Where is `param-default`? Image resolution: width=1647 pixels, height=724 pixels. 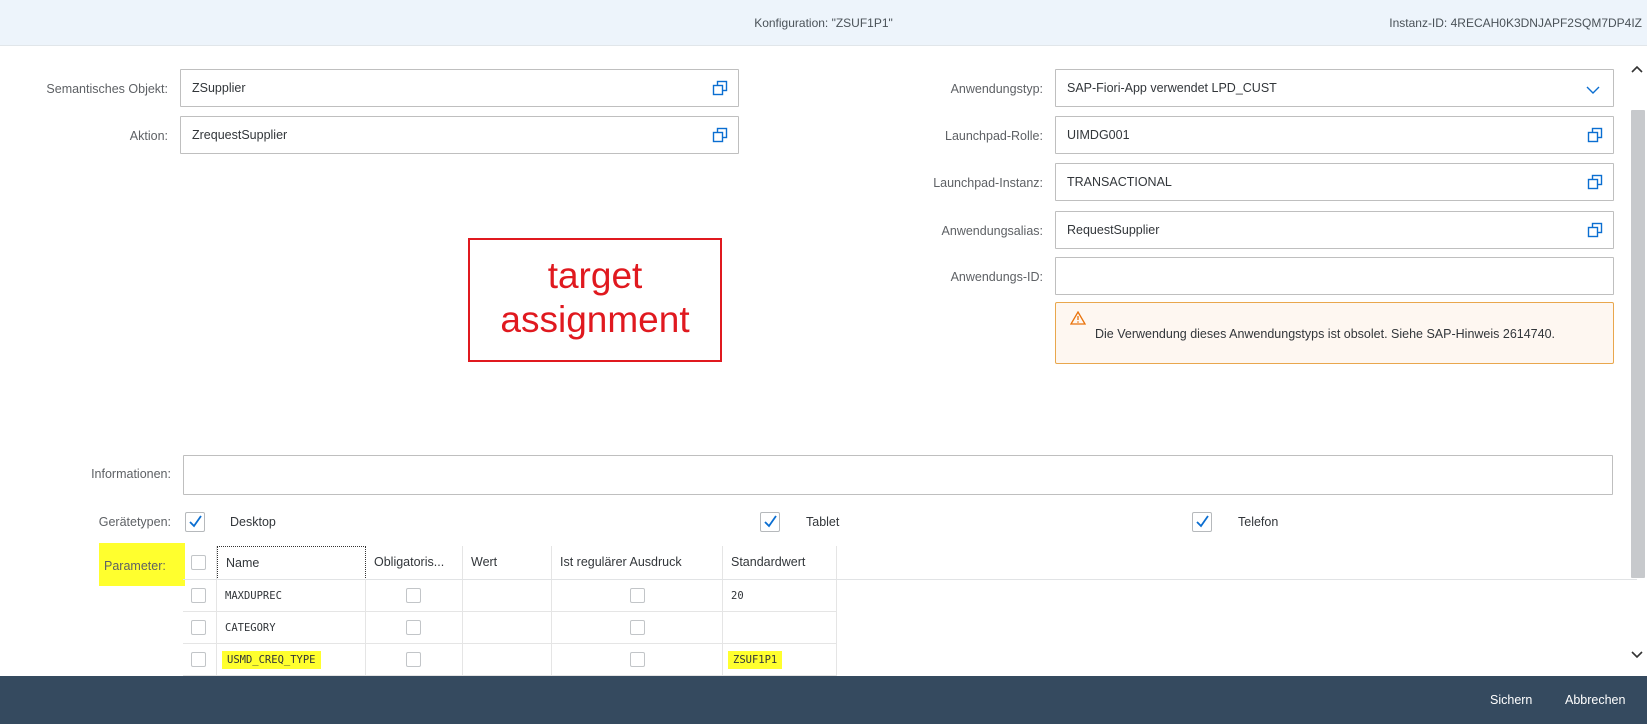 param-default is located at coordinates (780, 628).